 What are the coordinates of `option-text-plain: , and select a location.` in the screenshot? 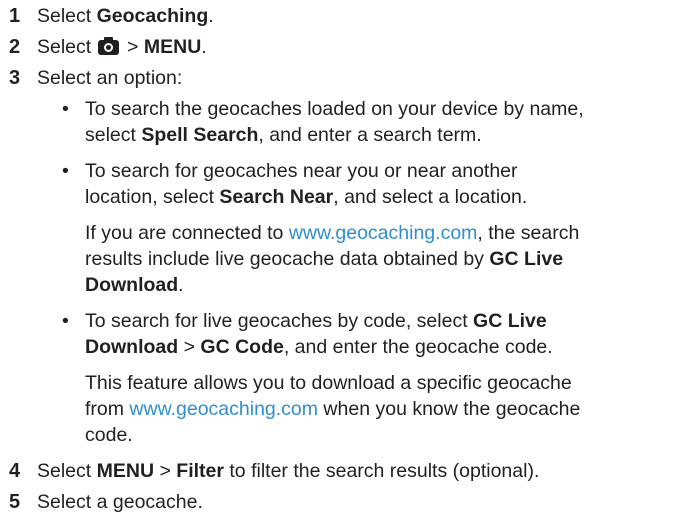 It's located at (430, 197).